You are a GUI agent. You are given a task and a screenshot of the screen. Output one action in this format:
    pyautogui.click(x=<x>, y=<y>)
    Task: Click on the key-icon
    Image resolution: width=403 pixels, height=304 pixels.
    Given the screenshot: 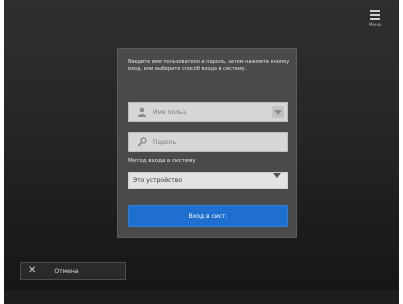 What is the action you would take?
    pyautogui.click(x=142, y=142)
    